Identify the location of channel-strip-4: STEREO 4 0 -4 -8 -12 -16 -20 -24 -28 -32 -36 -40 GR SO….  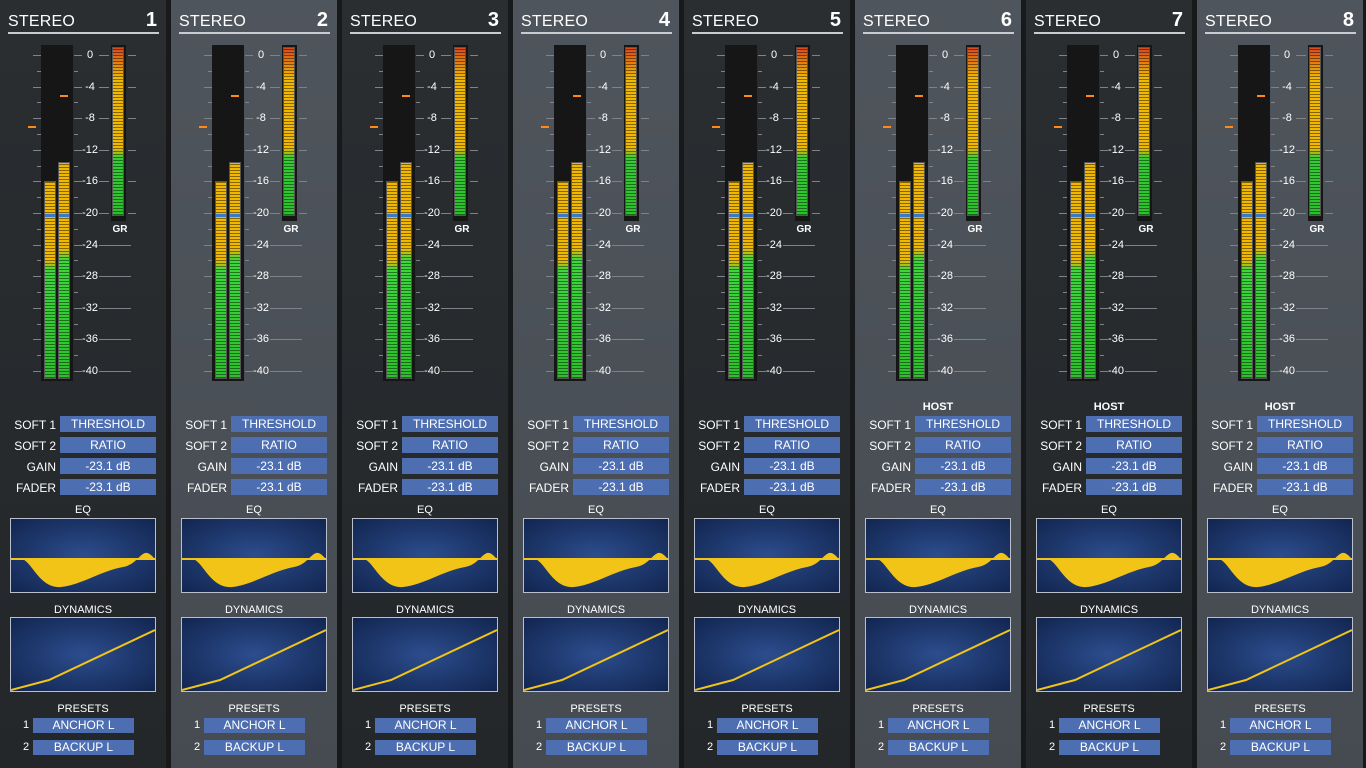
(596, 384).